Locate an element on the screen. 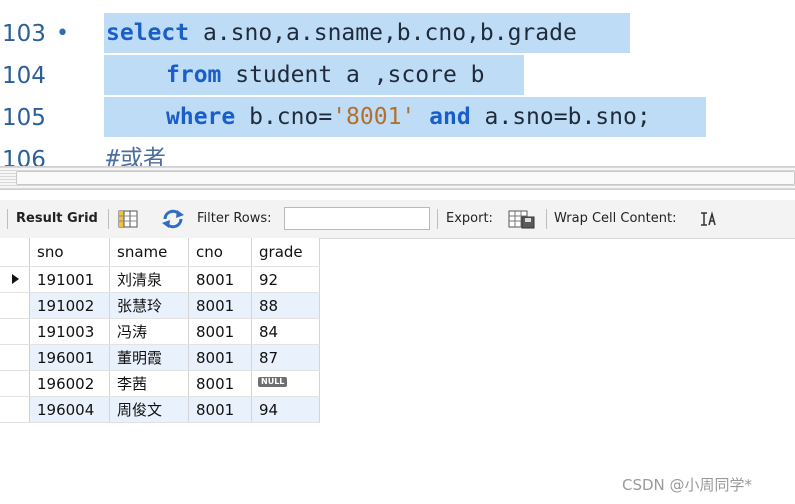 This screenshot has width=795, height=504. cell-sname: 冯涛 is located at coordinates (149, 331).